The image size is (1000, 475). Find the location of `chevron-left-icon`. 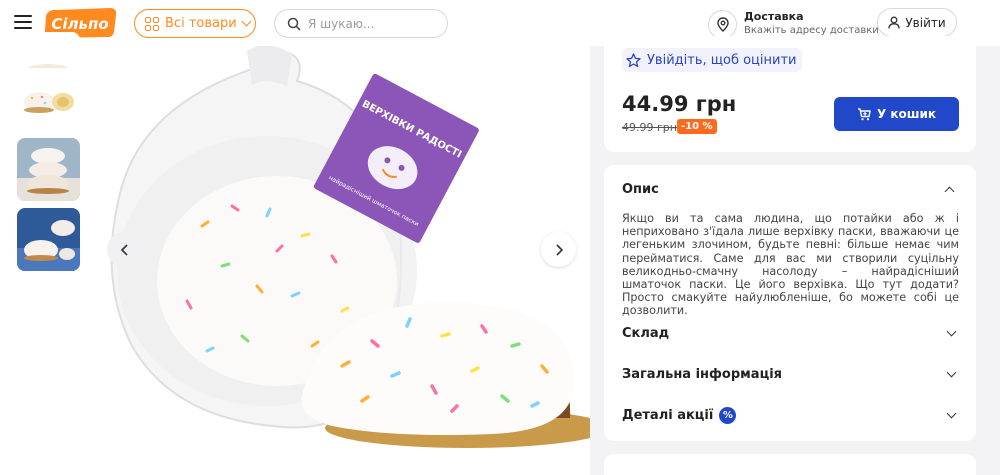

chevron-left-icon is located at coordinates (124, 249).